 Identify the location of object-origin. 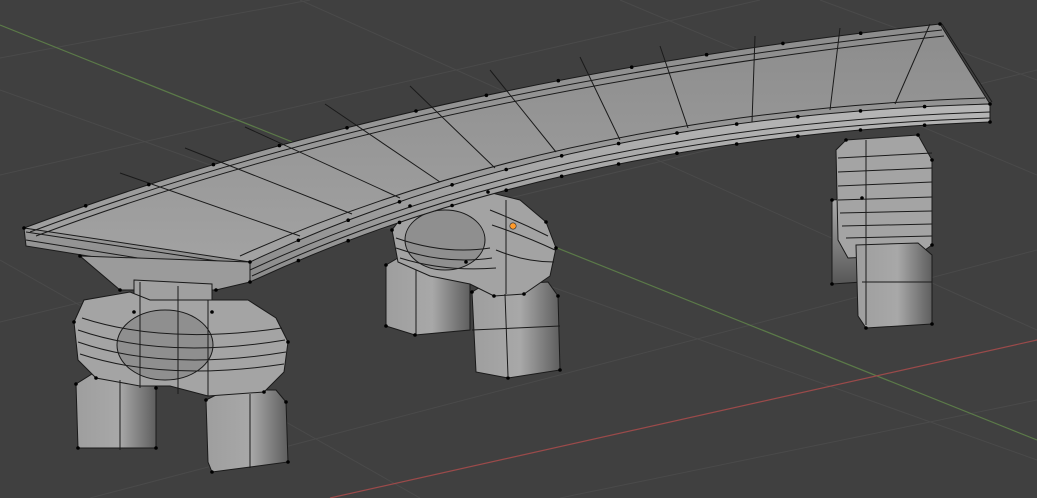
(513, 226).